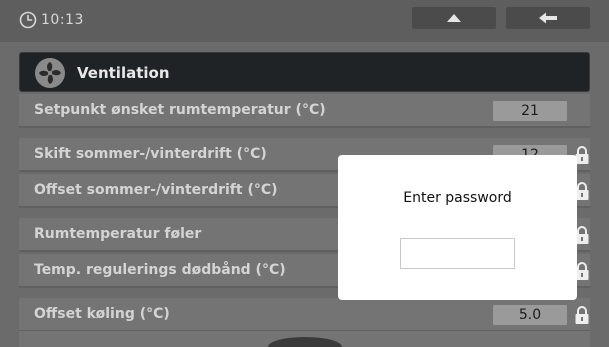  I want to click on setting-label: Skift sommer-/vinterdrift (°C), so click(150, 154).